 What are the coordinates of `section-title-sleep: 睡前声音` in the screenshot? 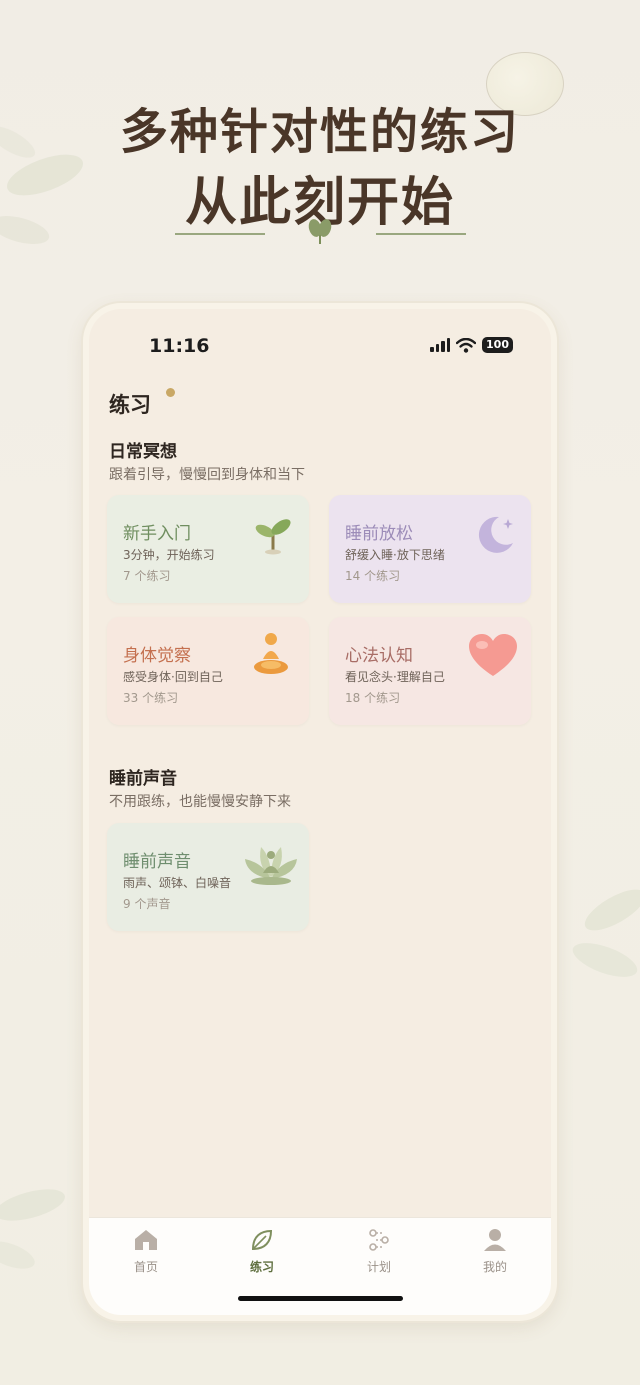 It's located at (143, 779).